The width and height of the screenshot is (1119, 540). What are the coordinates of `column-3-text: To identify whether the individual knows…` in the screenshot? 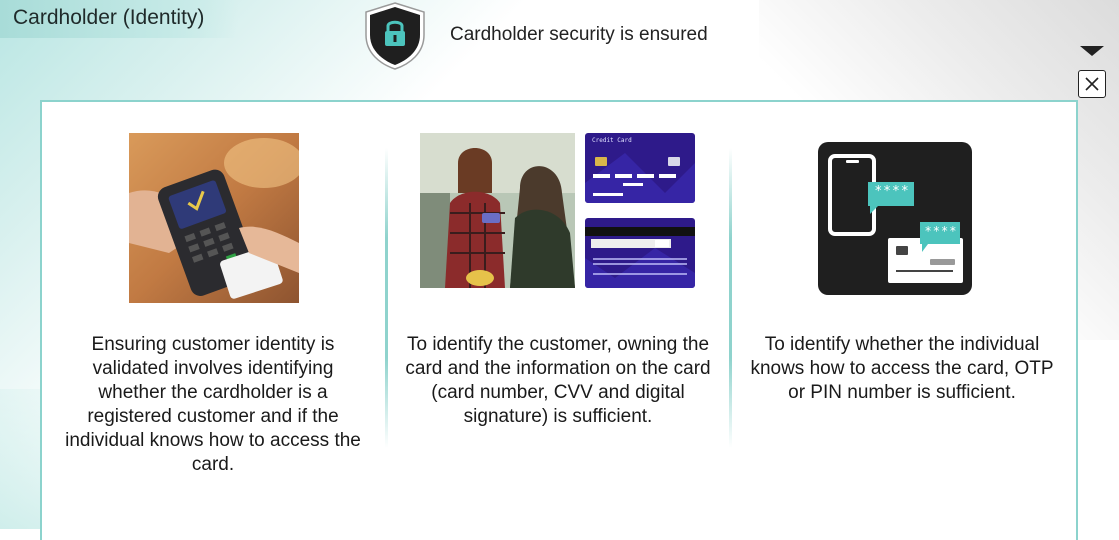 It's located at (902, 368).